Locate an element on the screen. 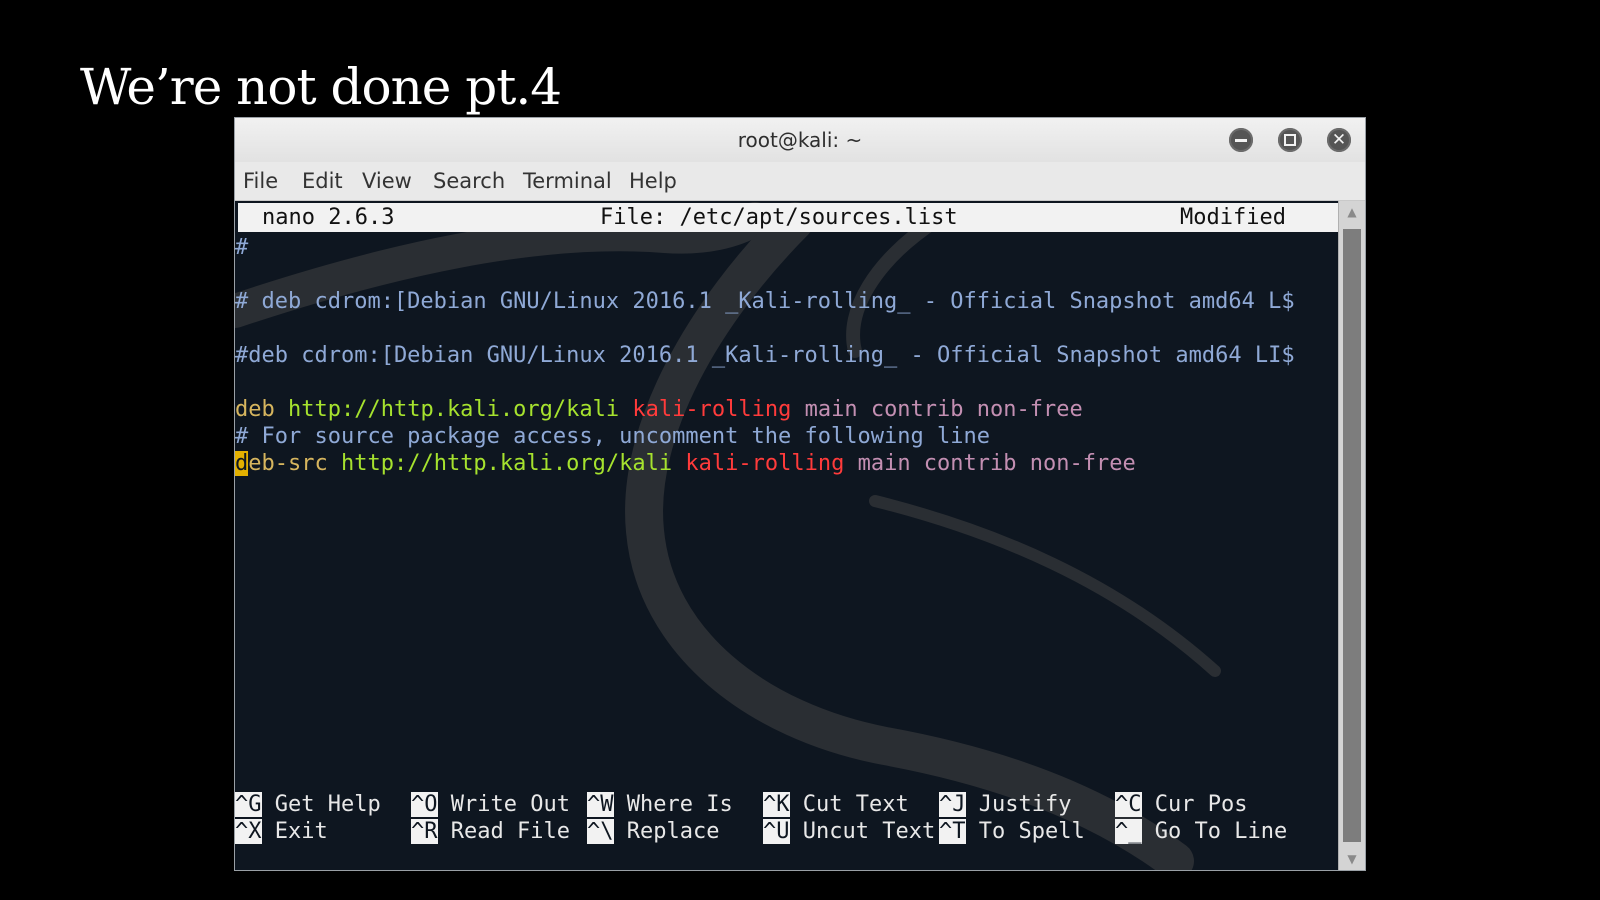 Image resolution: width=1600 pixels, height=900 pixels. shortcut-justify: ^J Justify is located at coordinates (1005, 804).